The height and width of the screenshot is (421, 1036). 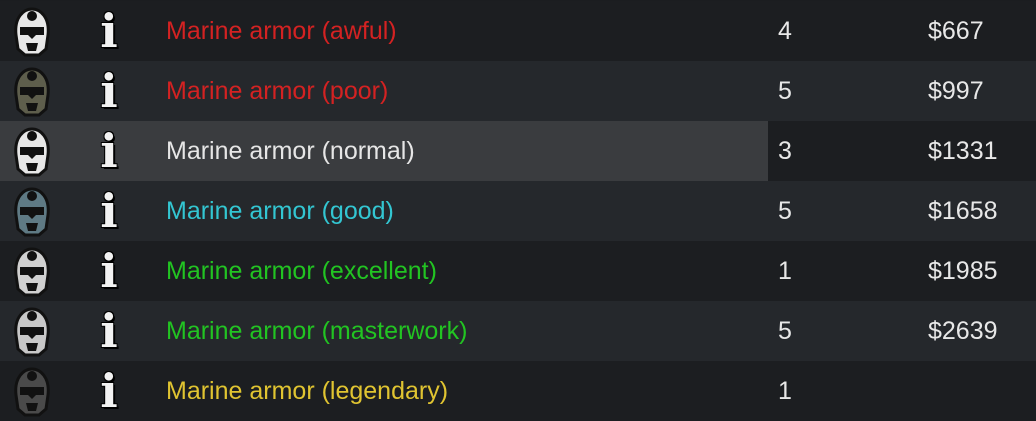 What do you see at coordinates (785, 151) in the screenshot?
I see `item-count: 3` at bounding box center [785, 151].